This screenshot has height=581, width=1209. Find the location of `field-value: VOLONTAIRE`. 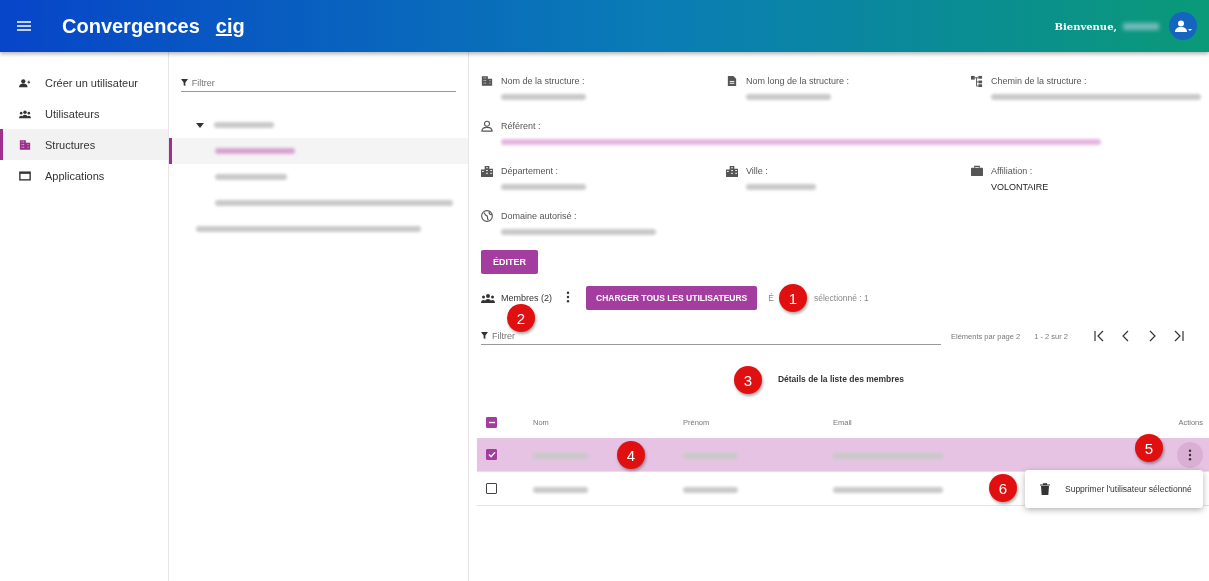

field-value: VOLONTAIRE is located at coordinates (1020, 187).